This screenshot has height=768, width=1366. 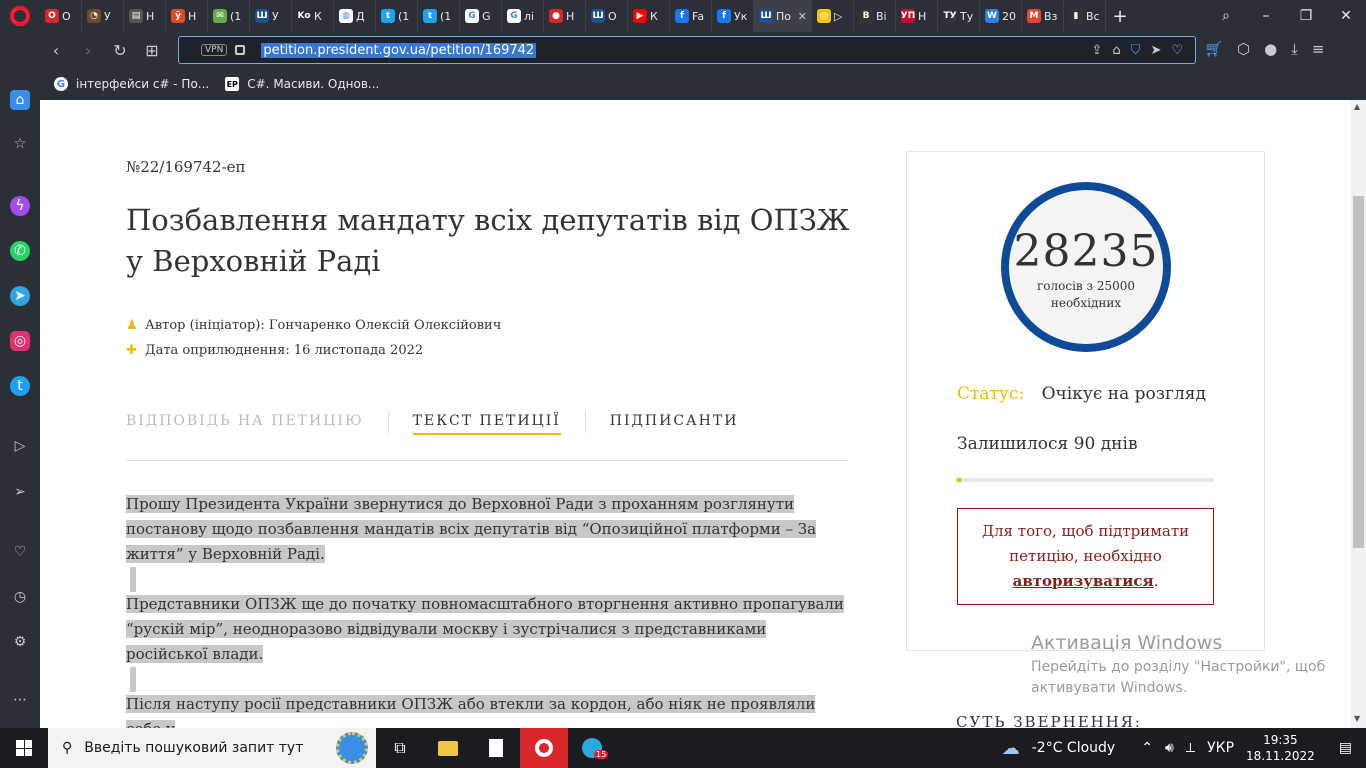 What do you see at coordinates (544, 748) in the screenshot?
I see `opera-taskbar-icon` at bounding box center [544, 748].